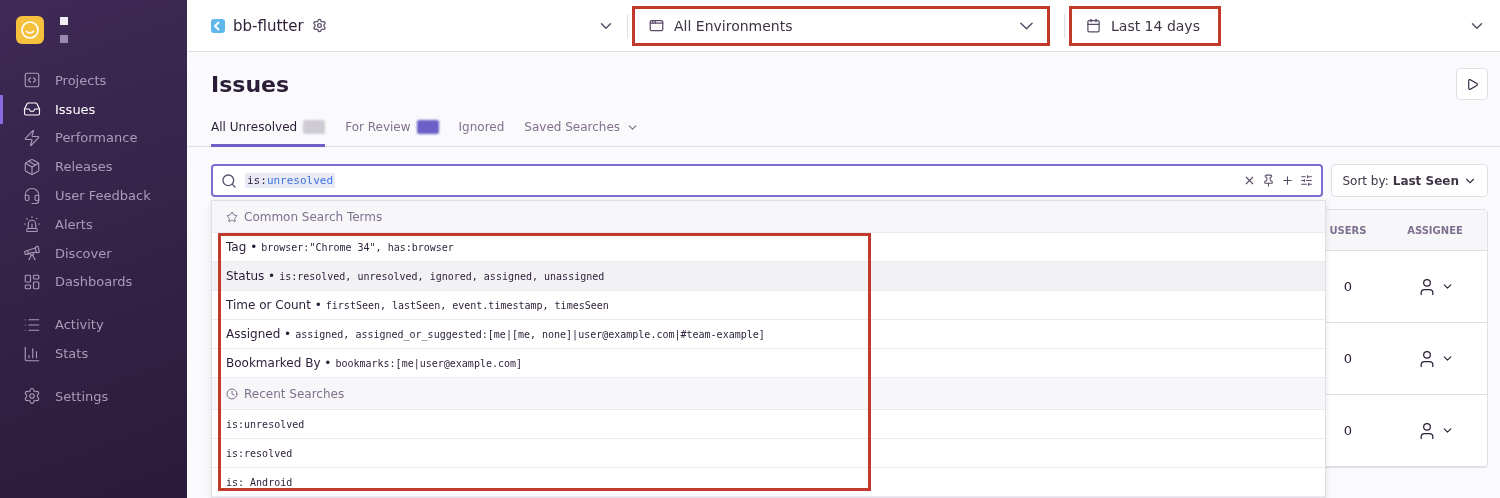 This screenshot has width=1500, height=498. Describe the element at coordinates (229, 180) in the screenshot. I see `search-icon` at that location.